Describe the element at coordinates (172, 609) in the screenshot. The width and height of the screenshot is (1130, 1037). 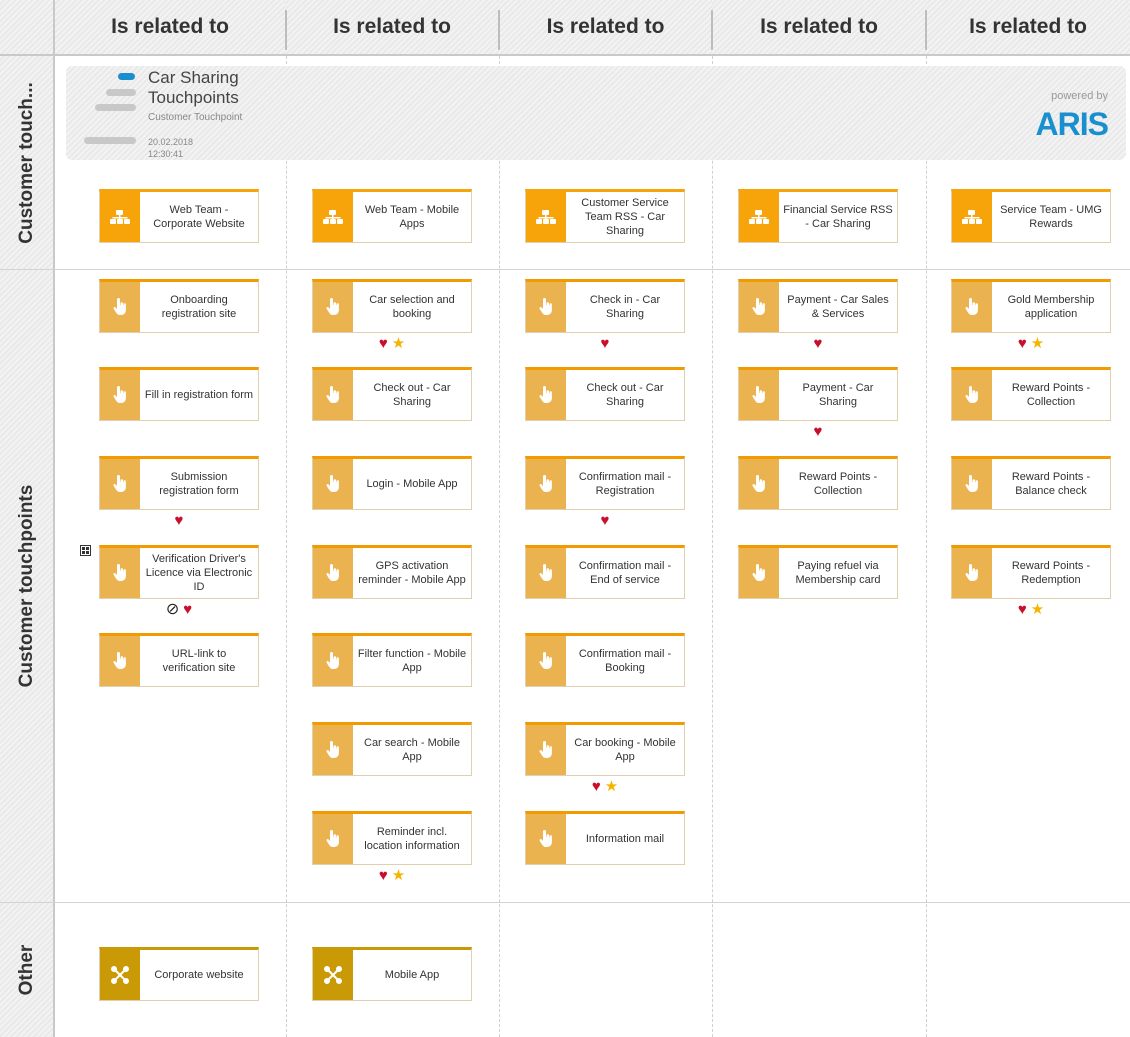
I see `no-entry-icon: ⊘` at that location.